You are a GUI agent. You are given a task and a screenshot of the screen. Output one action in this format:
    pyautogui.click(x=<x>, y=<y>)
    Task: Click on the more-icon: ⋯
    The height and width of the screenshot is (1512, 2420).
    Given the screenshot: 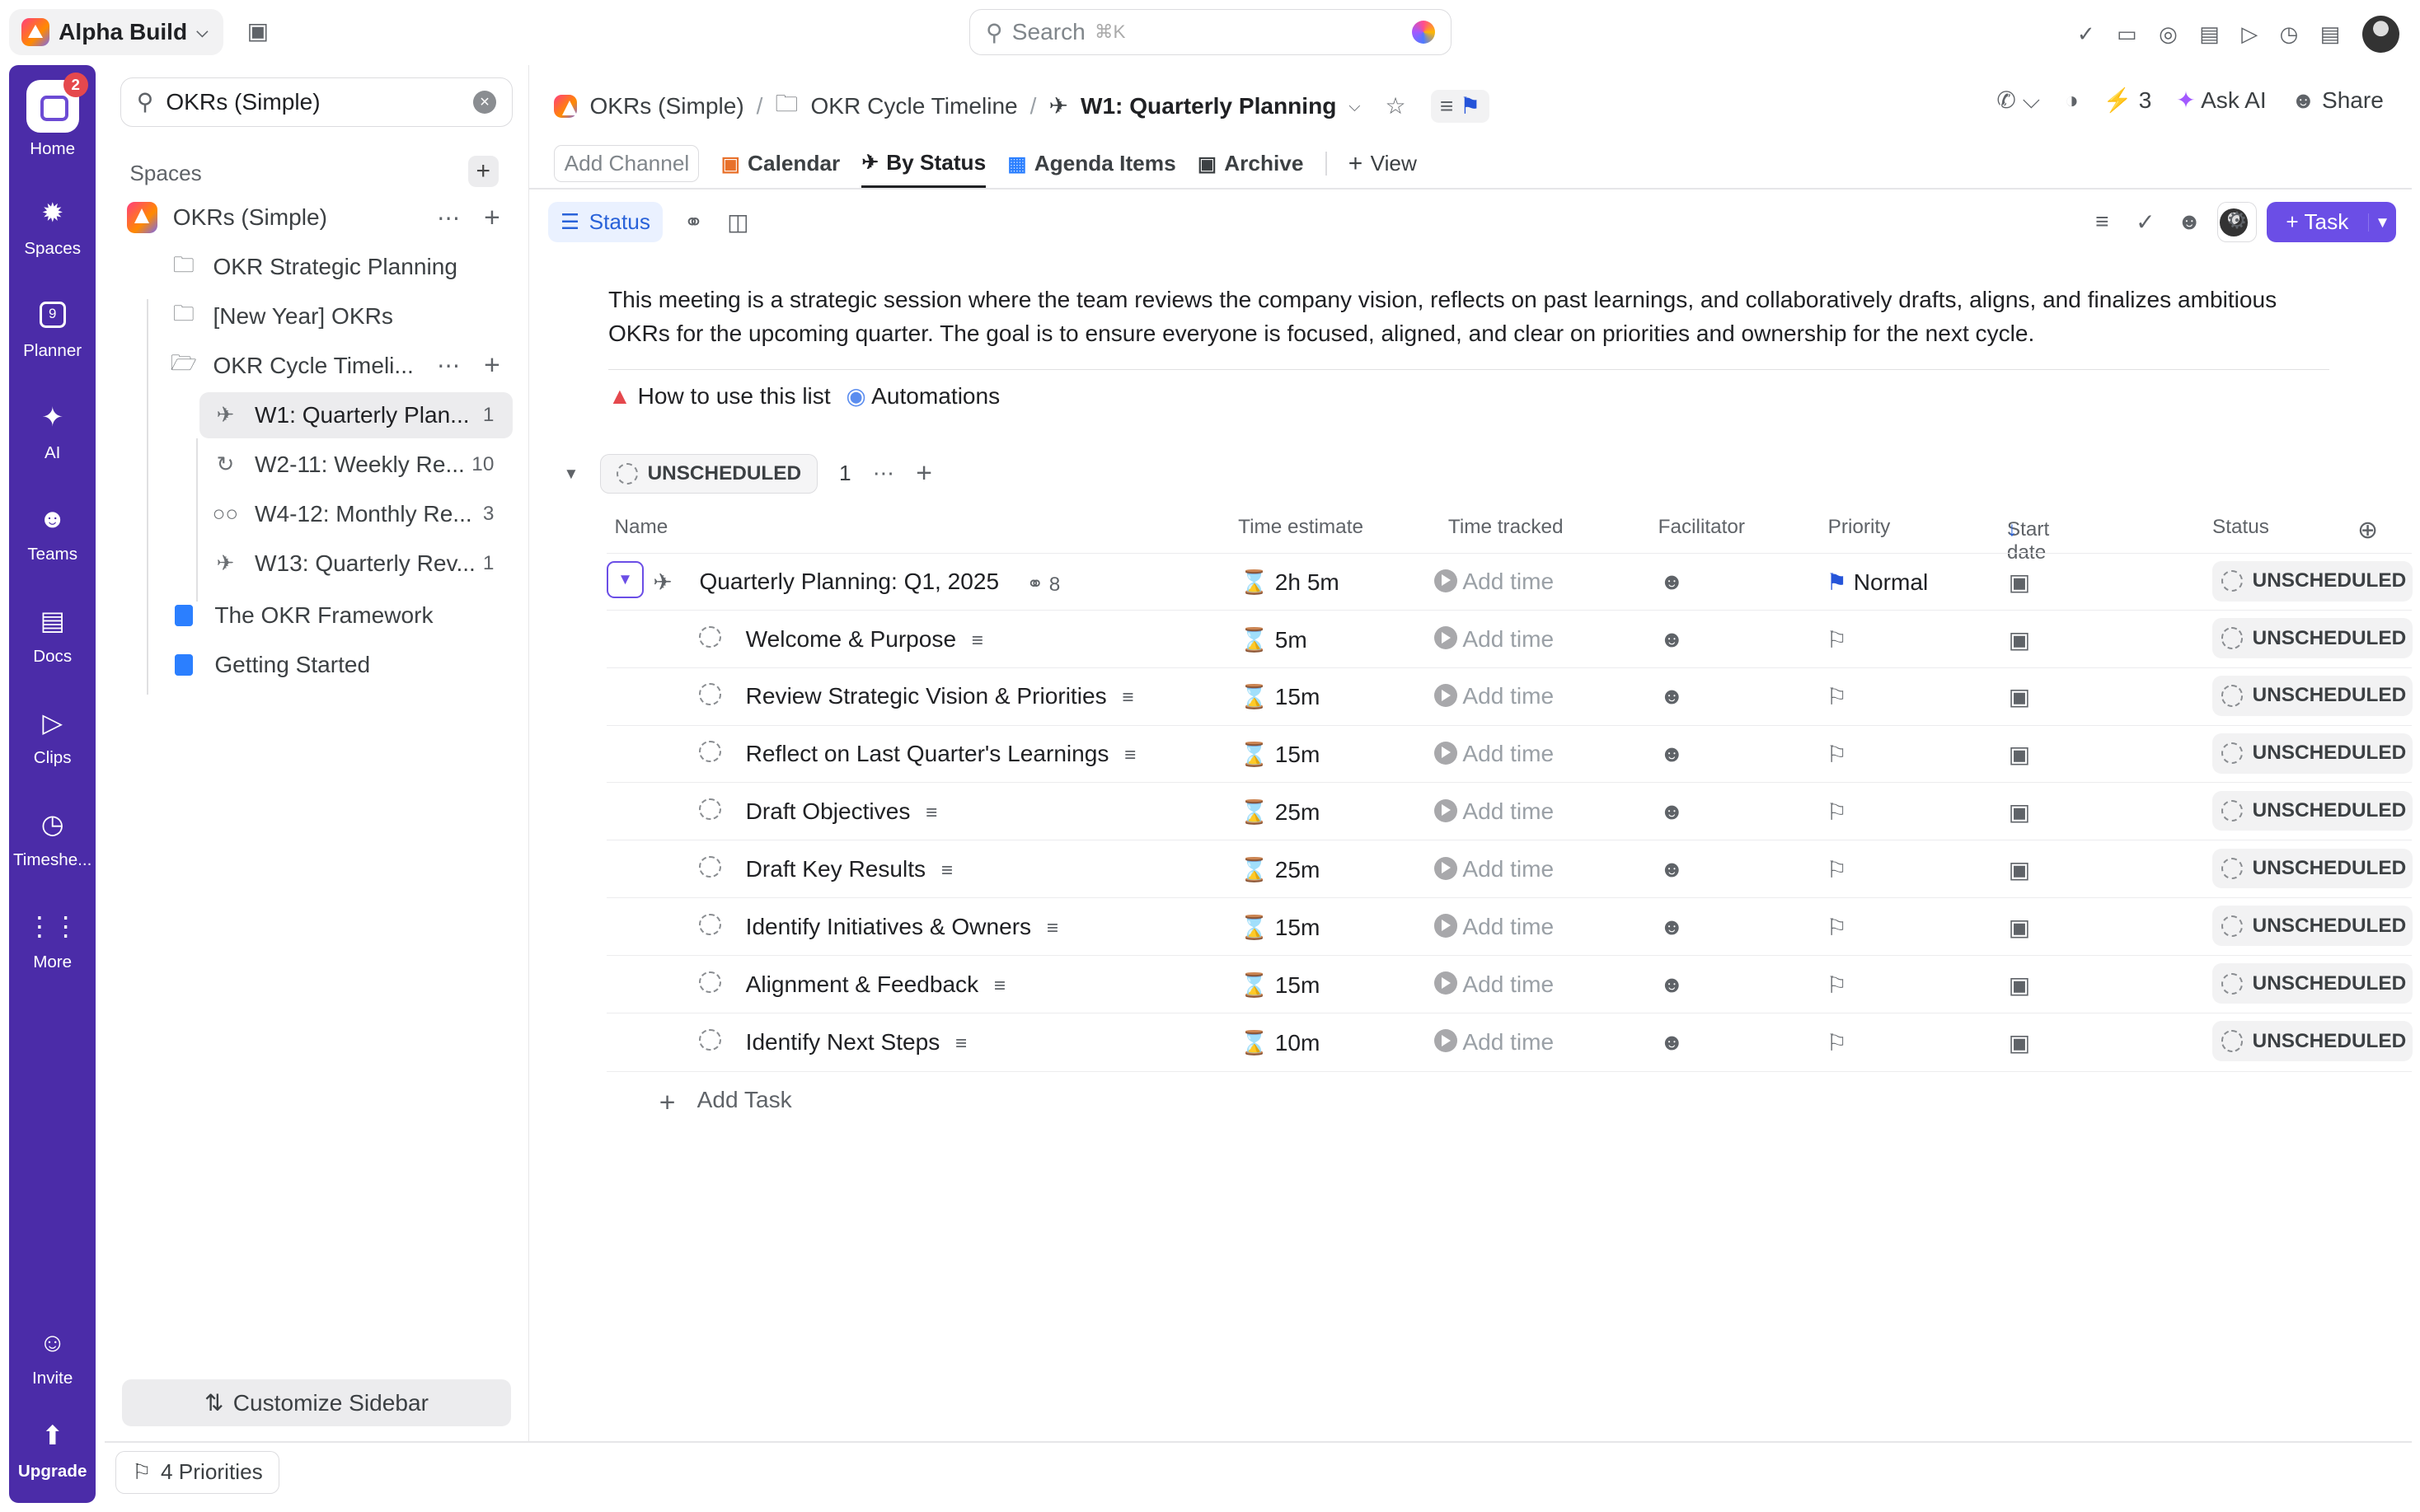 What is the action you would take?
    pyautogui.click(x=448, y=218)
    